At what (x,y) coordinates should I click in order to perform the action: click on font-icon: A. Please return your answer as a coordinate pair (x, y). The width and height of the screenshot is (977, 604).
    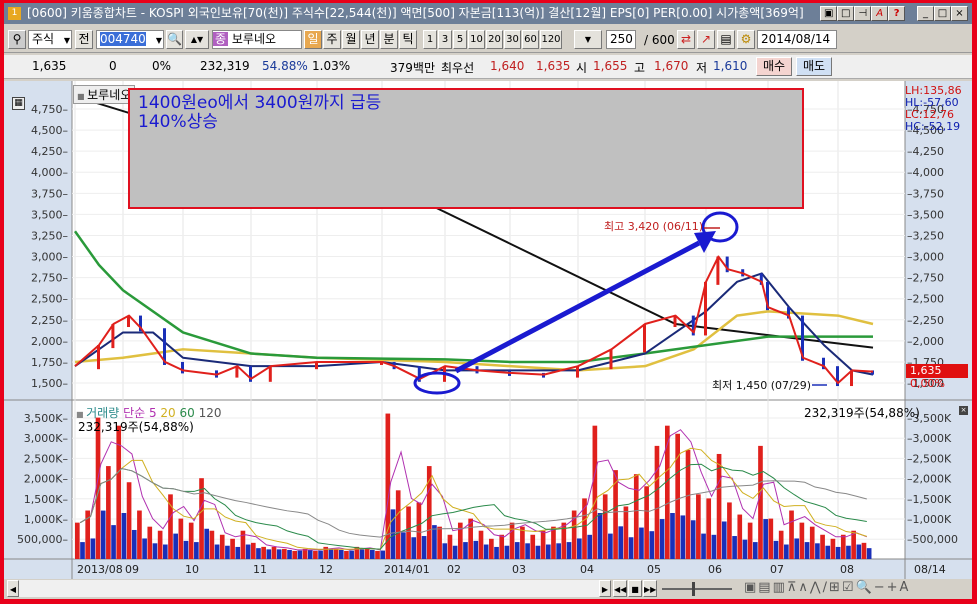
    Looking at the image, I should click on (905, 587).